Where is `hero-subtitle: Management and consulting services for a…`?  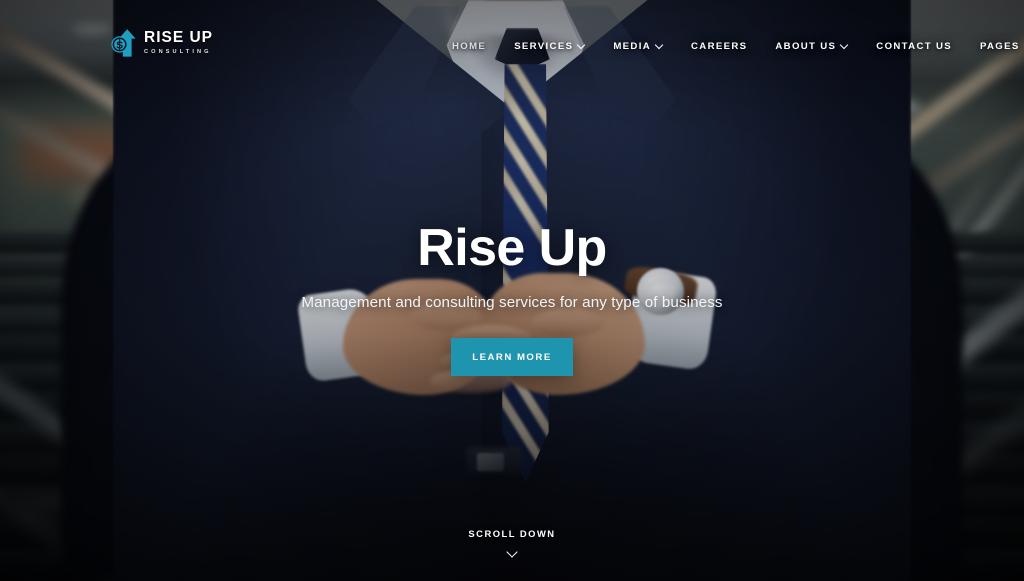 hero-subtitle: Management and consulting services for a… is located at coordinates (512, 302).